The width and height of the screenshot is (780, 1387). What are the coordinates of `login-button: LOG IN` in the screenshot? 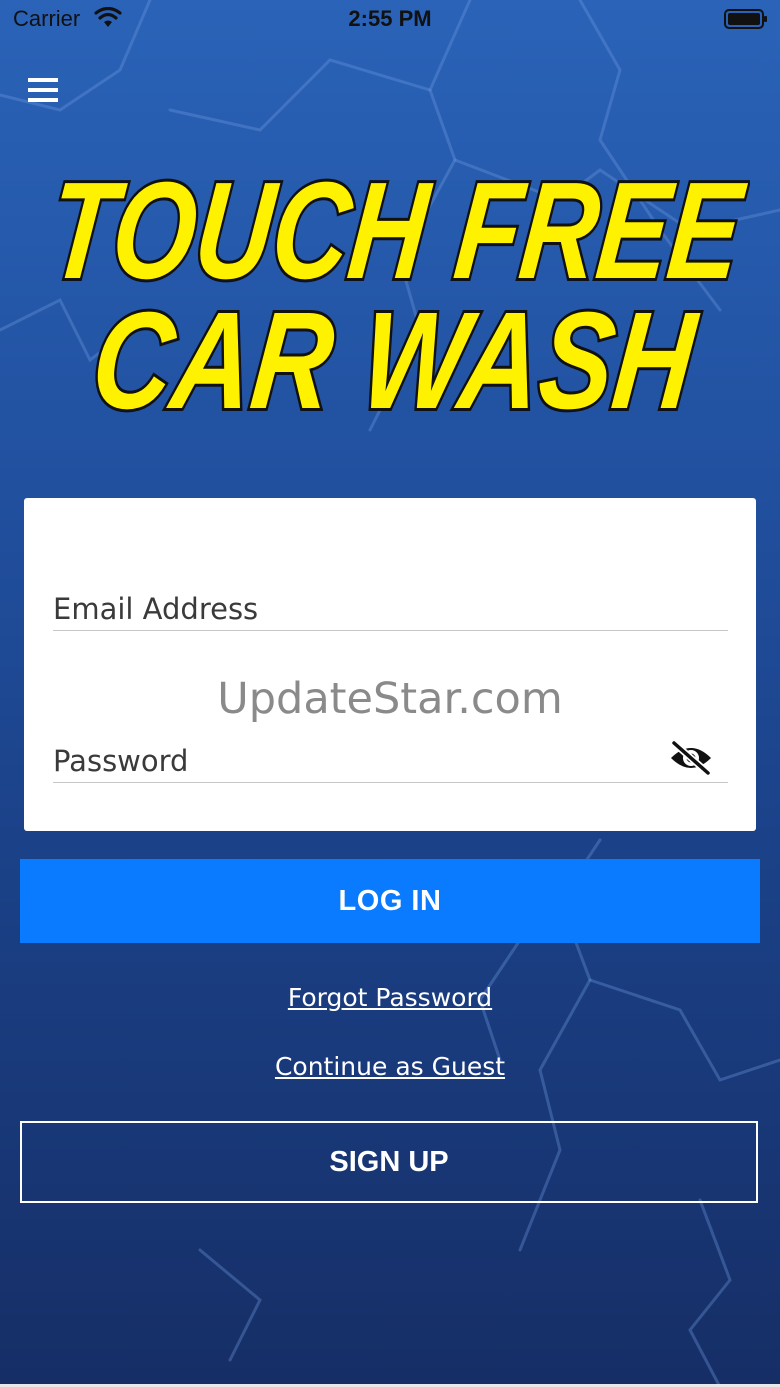 It's located at (390, 901).